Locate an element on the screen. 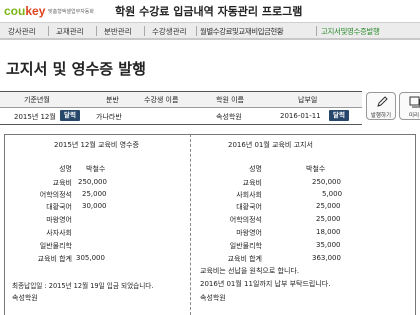 The width and height of the screenshot is (420, 315). receipt-student-name: 박철수 is located at coordinates (96, 169).